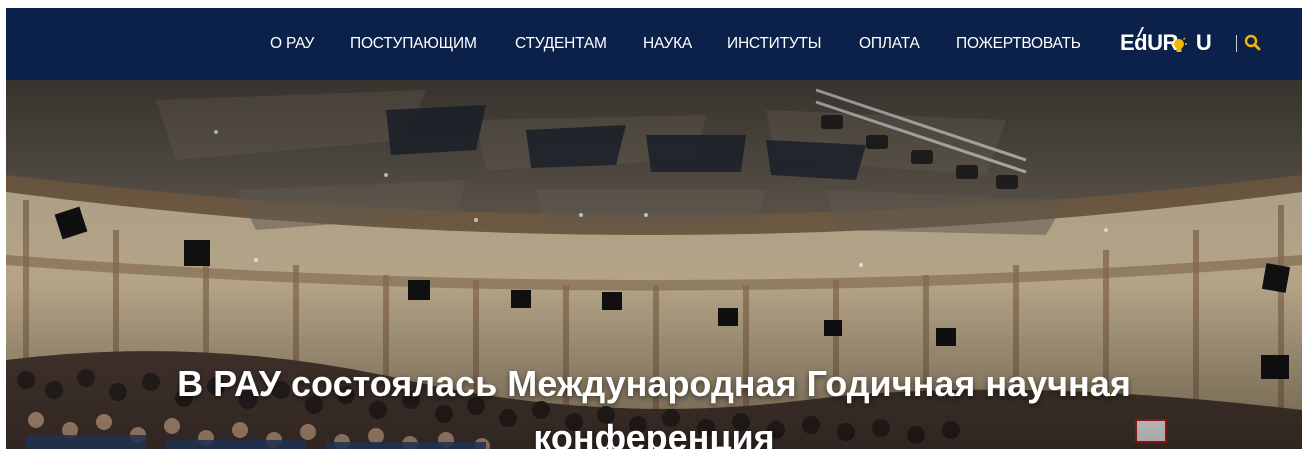 Image resolution: width=1309 pixels, height=449 pixels. What do you see at coordinates (654, 4) in the screenshot?
I see `top-strip` at bounding box center [654, 4].